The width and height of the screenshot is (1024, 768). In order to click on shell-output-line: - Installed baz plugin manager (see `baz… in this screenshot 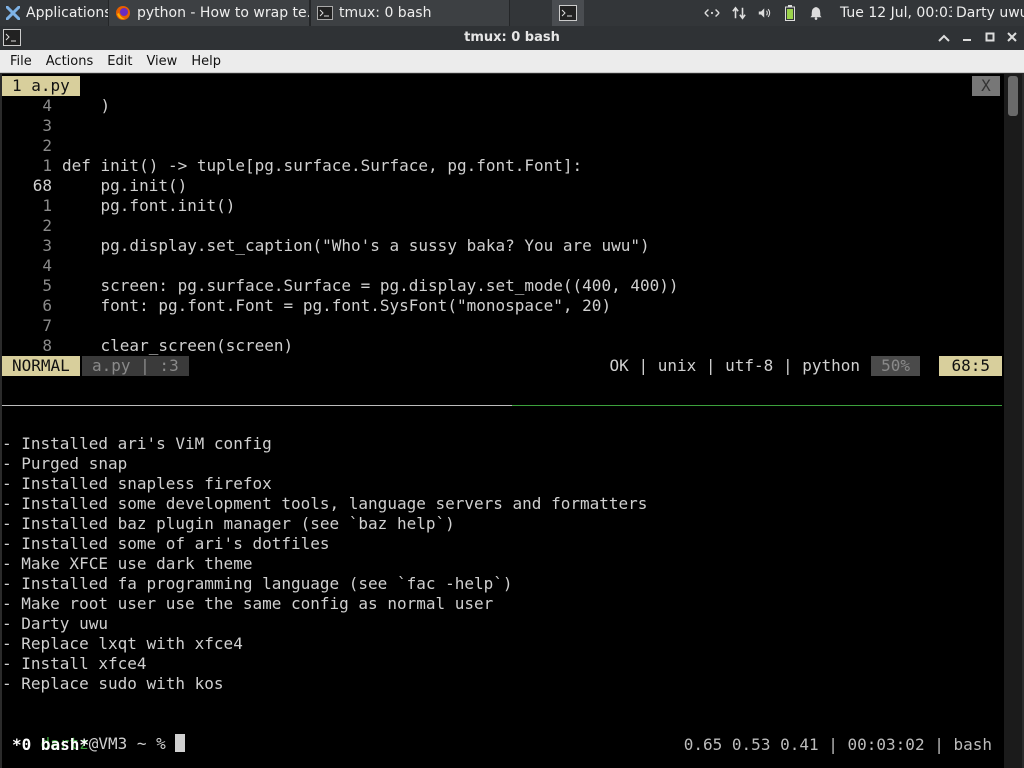, I will do `click(228, 523)`.